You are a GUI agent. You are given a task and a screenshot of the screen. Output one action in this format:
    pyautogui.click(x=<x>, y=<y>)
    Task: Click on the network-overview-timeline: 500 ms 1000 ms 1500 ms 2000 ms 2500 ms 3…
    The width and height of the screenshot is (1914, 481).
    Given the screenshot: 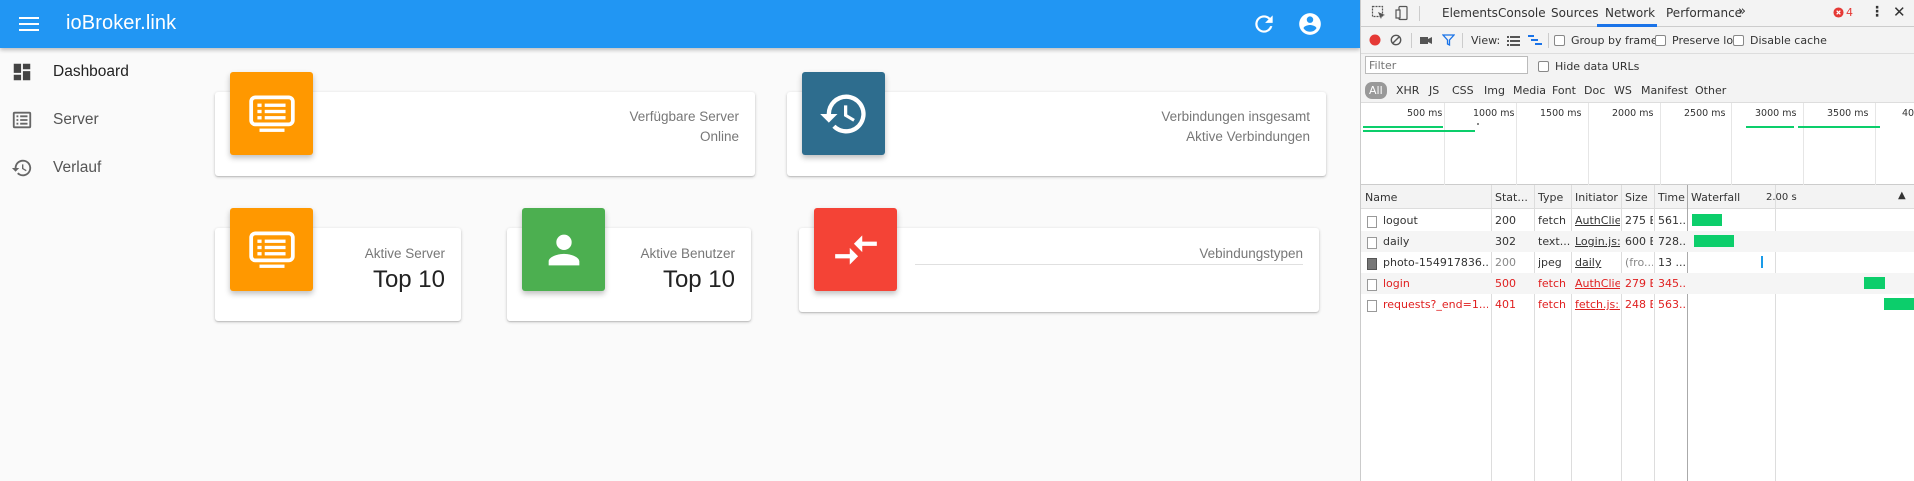 What is the action you would take?
    pyautogui.click(x=1637, y=144)
    